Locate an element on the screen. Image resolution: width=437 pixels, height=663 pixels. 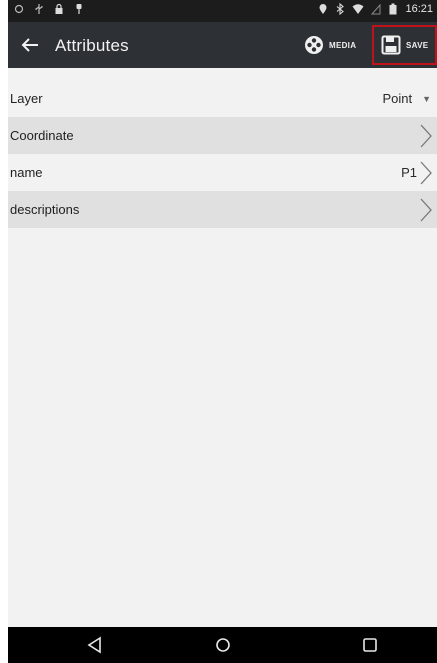
signal-icon is located at coordinates (376, 9).